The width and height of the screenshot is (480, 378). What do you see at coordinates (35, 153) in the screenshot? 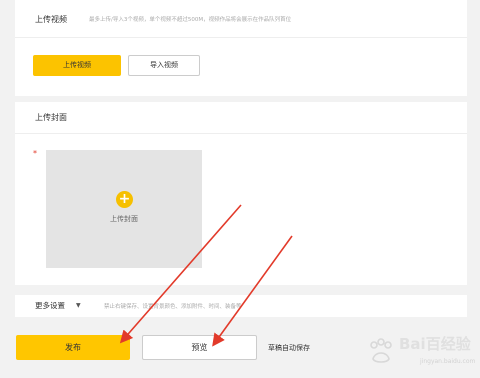
I see `required-mark: *` at bounding box center [35, 153].